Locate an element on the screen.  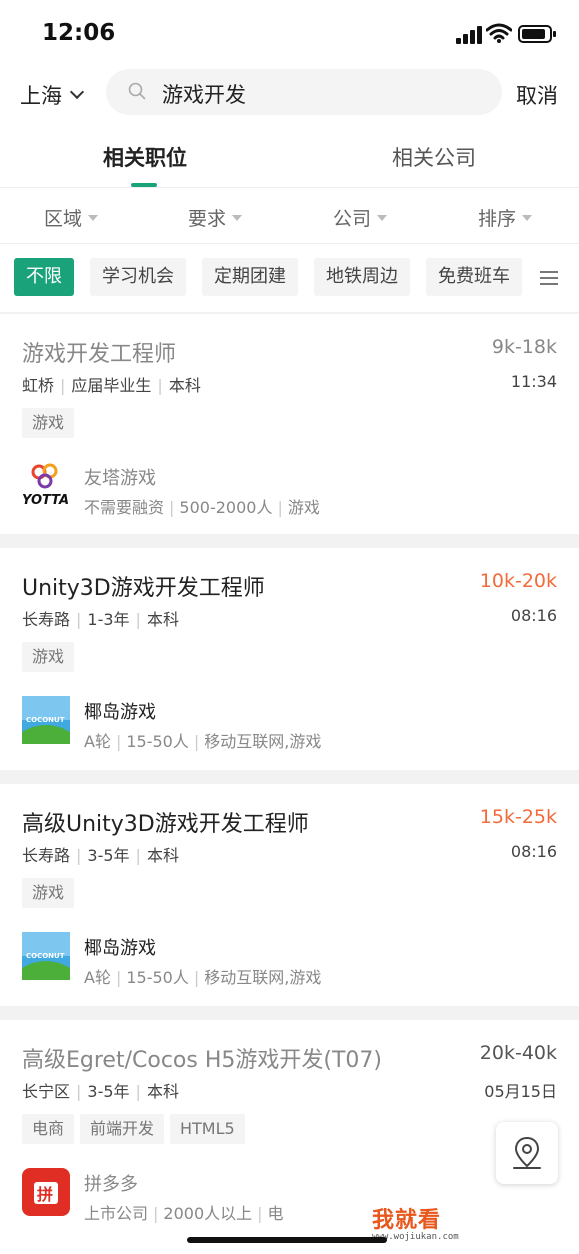
filter-label: 要求 is located at coordinates (207, 219).